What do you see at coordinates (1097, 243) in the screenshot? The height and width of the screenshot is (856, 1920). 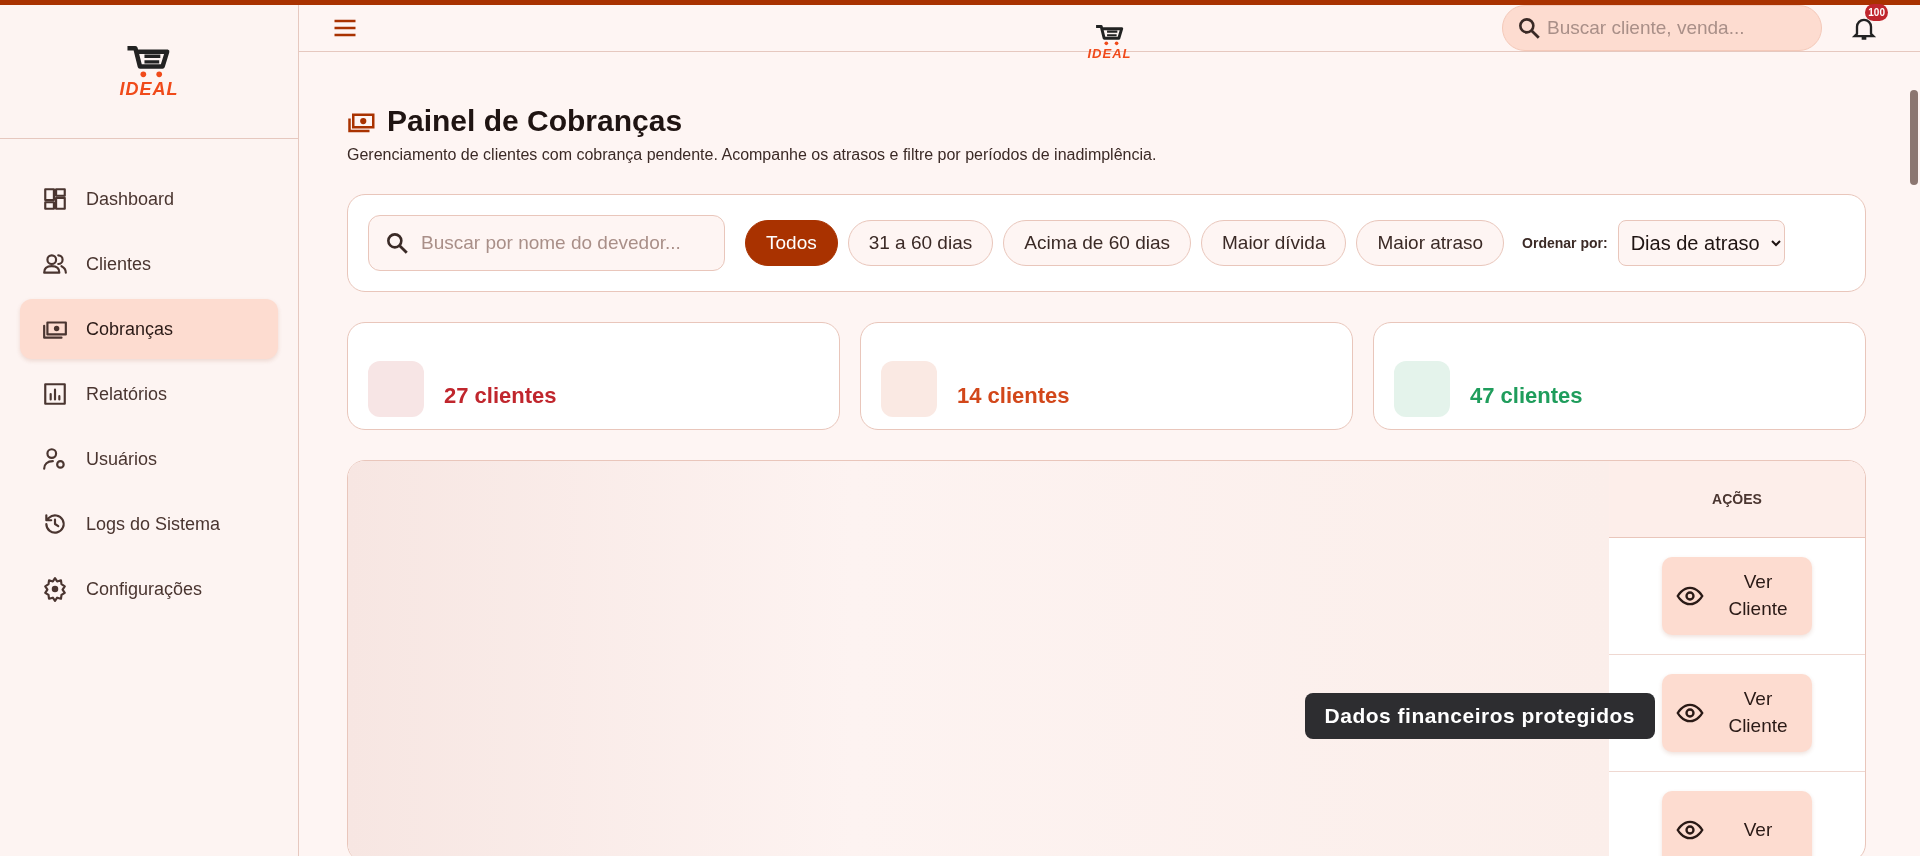 I see `filter-chip: Acima de 60 dias` at bounding box center [1097, 243].